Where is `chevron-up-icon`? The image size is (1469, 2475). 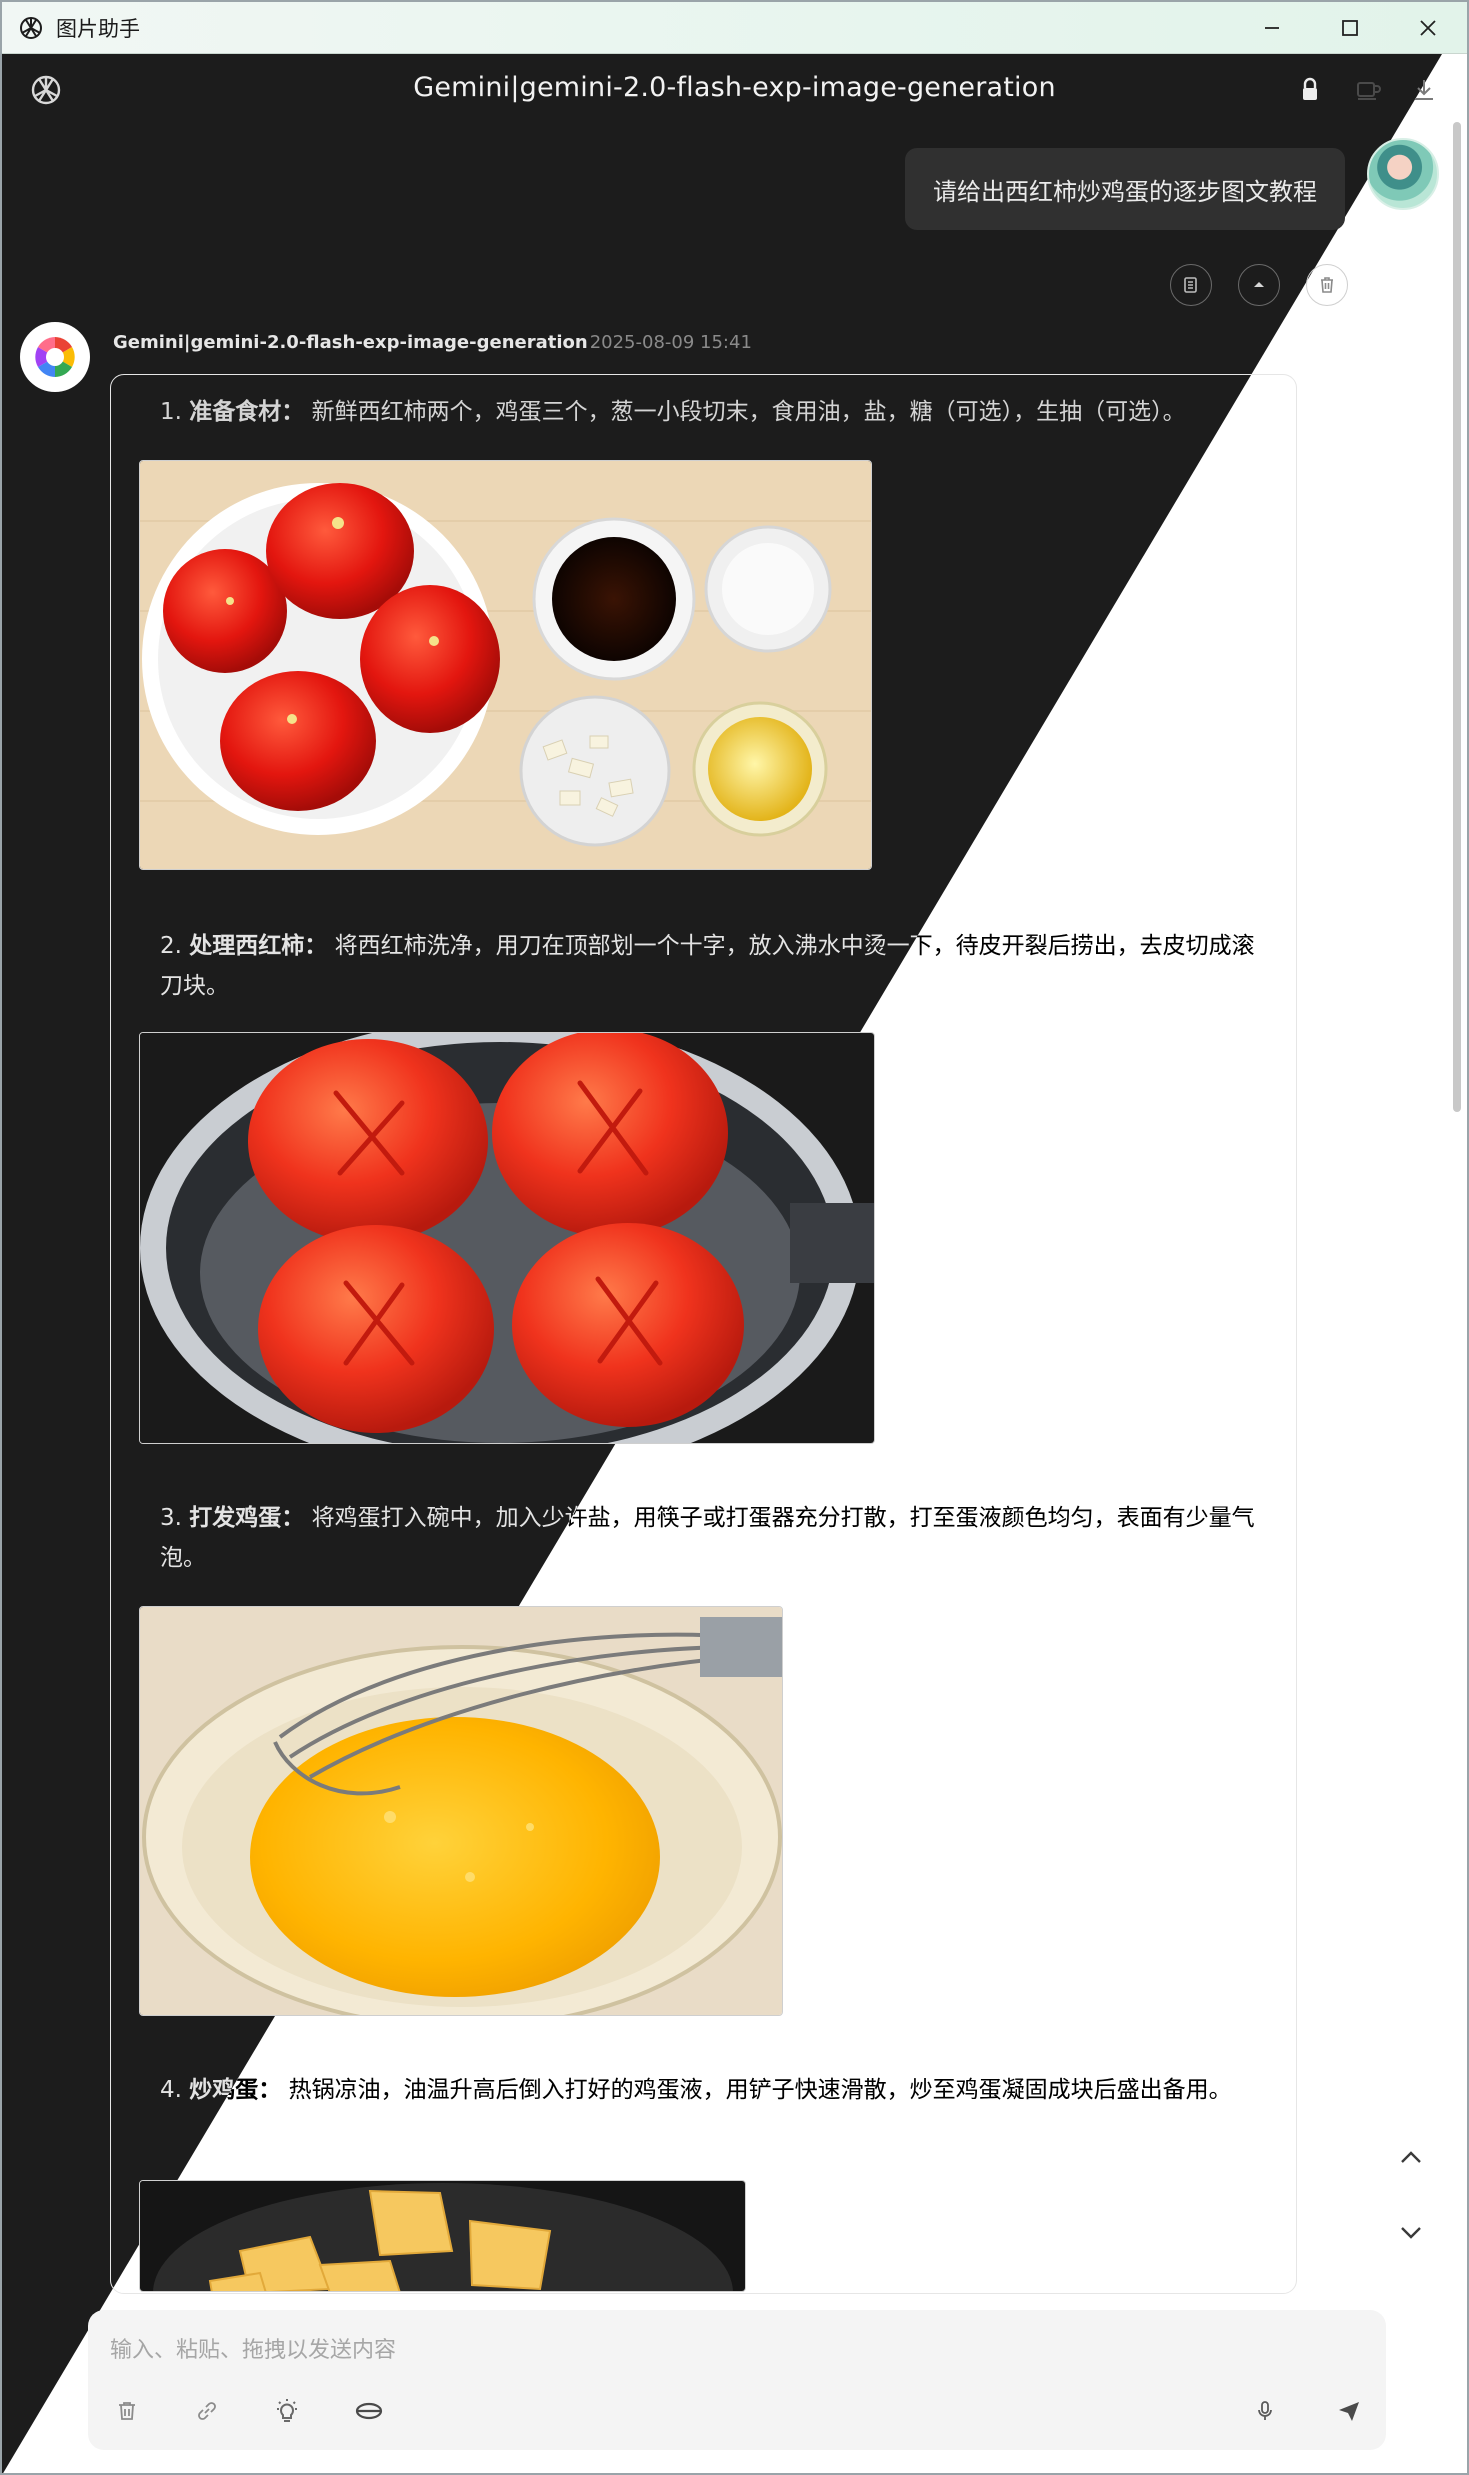
chevron-up-icon is located at coordinates (1411, 2158).